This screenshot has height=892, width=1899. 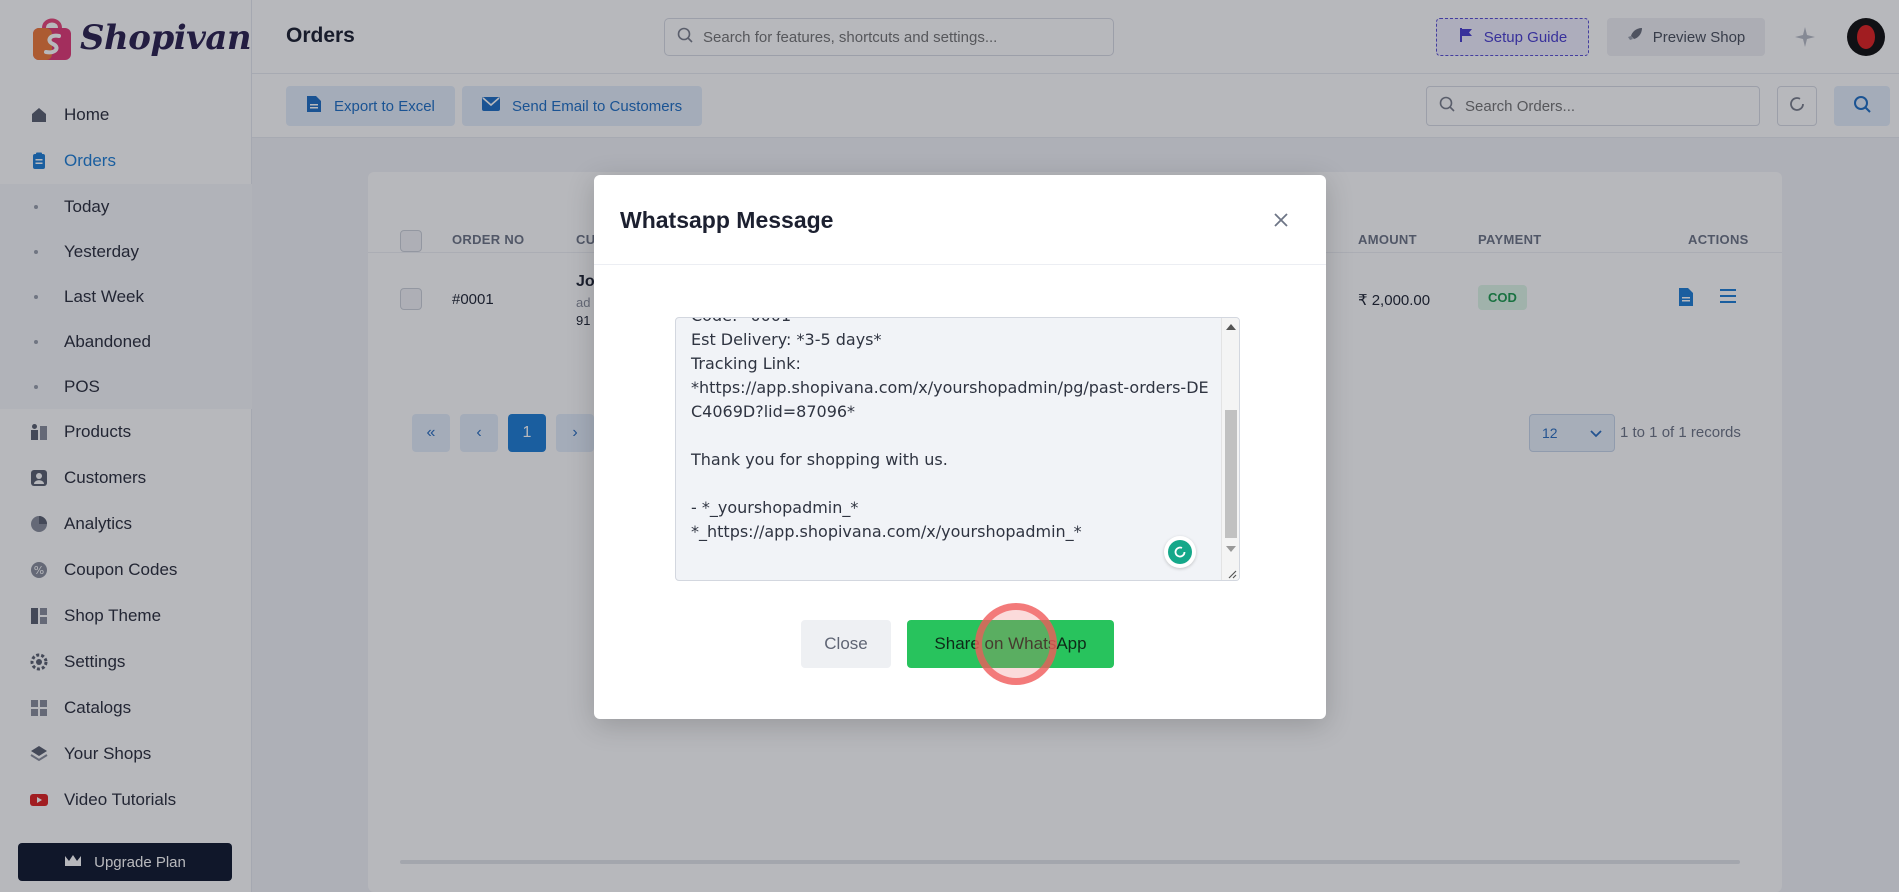 What do you see at coordinates (745, 321) in the screenshot?
I see `message-line: Code: *0001*` at bounding box center [745, 321].